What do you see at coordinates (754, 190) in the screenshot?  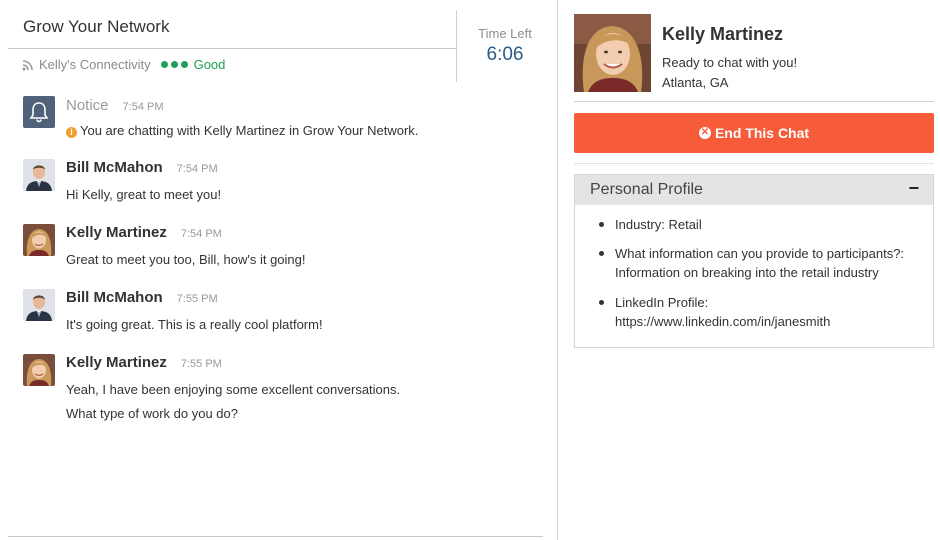 I see `personal-profile-header: Personal Profile −` at bounding box center [754, 190].